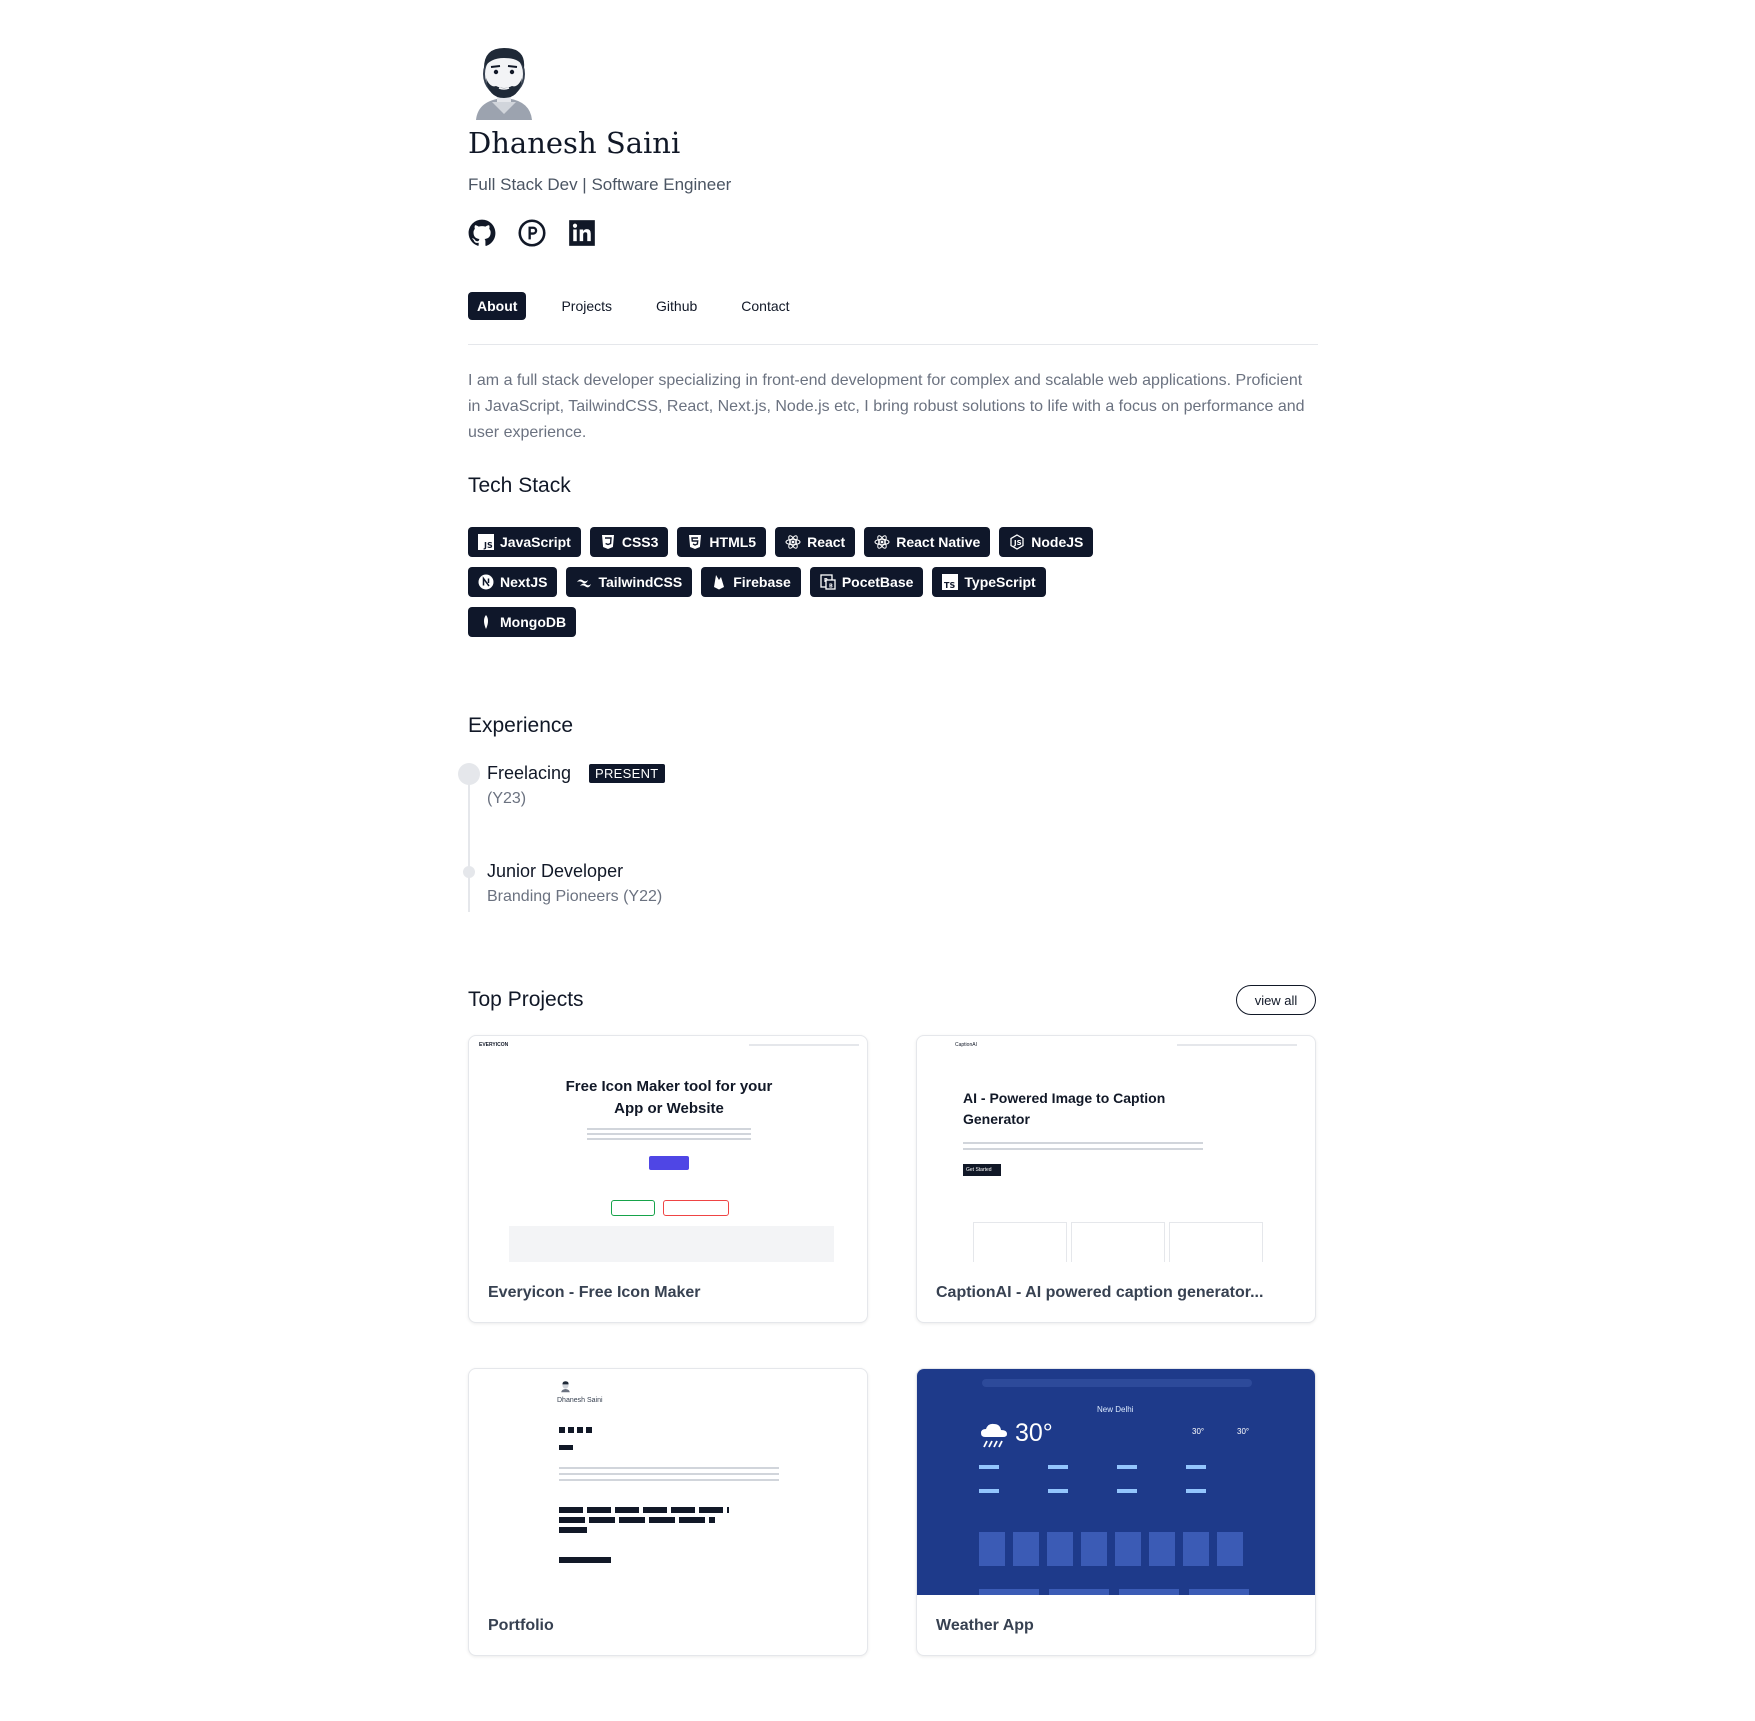 Image resolution: width=1755 pixels, height=1721 pixels. What do you see at coordinates (594, 1292) in the screenshot?
I see `project-title: Everyicon - Free Icon Maker` at bounding box center [594, 1292].